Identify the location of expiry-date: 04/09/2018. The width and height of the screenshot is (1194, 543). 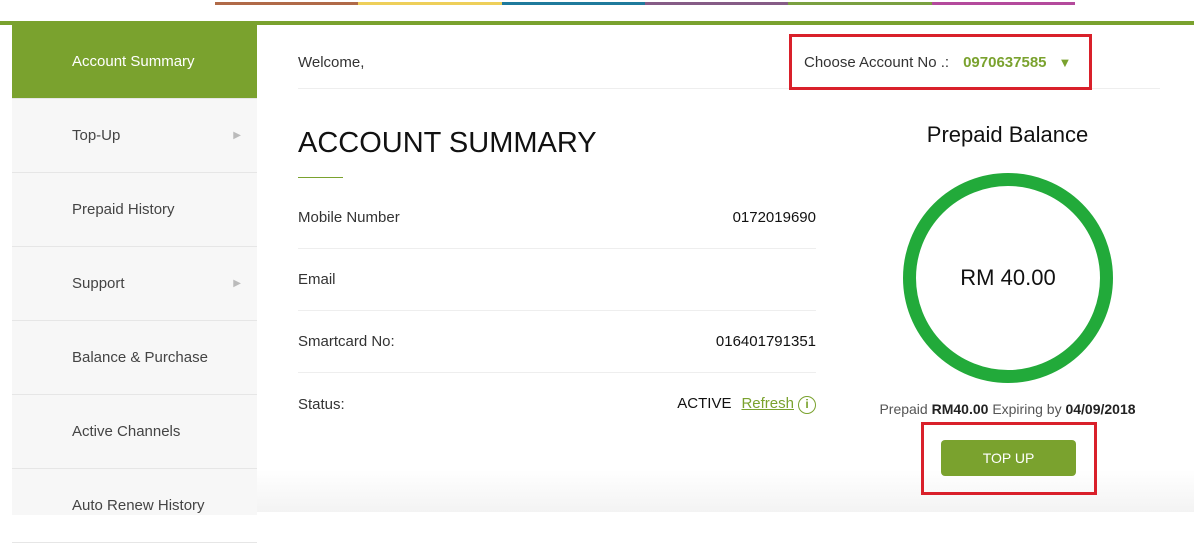
(1100, 409).